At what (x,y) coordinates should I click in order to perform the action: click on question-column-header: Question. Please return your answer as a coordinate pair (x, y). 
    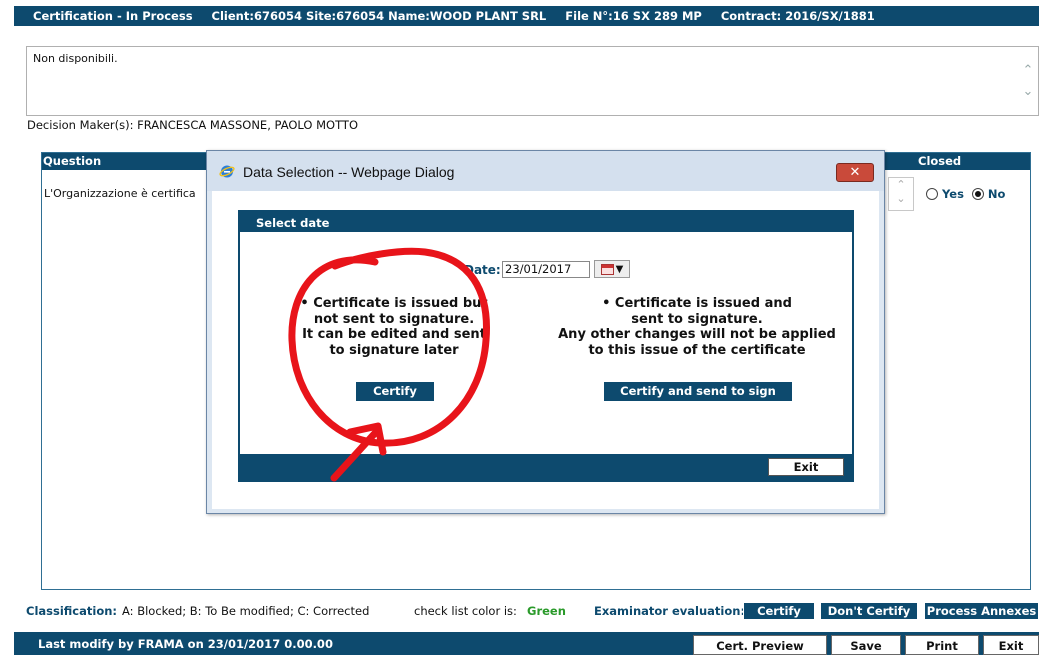
    Looking at the image, I should click on (72, 161).